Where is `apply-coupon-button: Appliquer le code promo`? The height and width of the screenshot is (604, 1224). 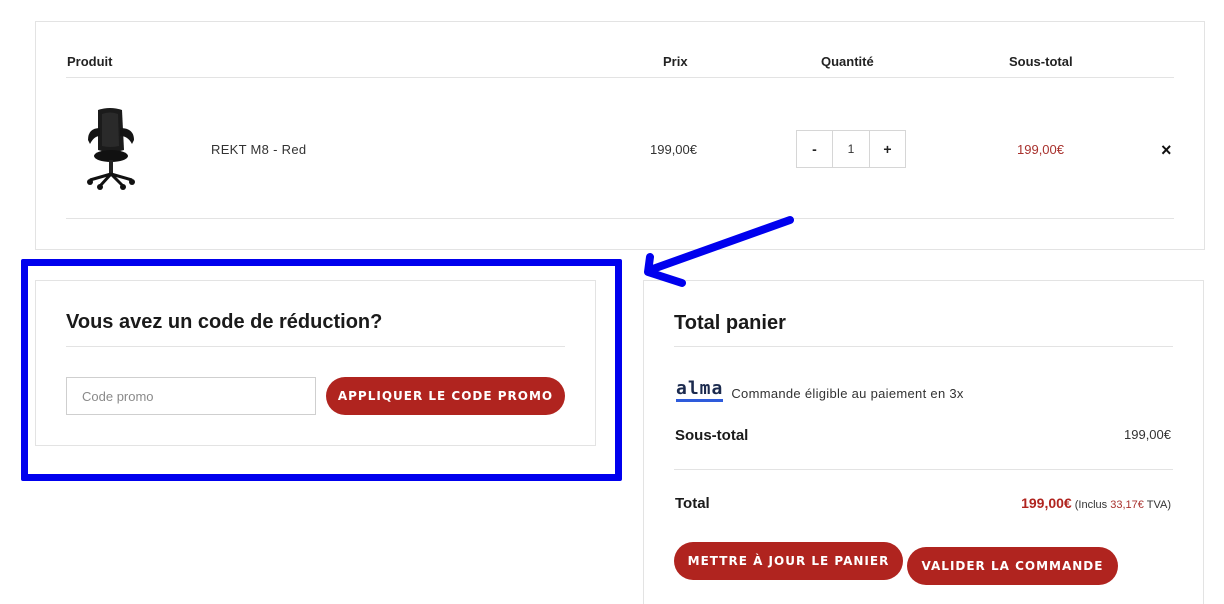
apply-coupon-button: Appliquer le code promo is located at coordinates (445, 396).